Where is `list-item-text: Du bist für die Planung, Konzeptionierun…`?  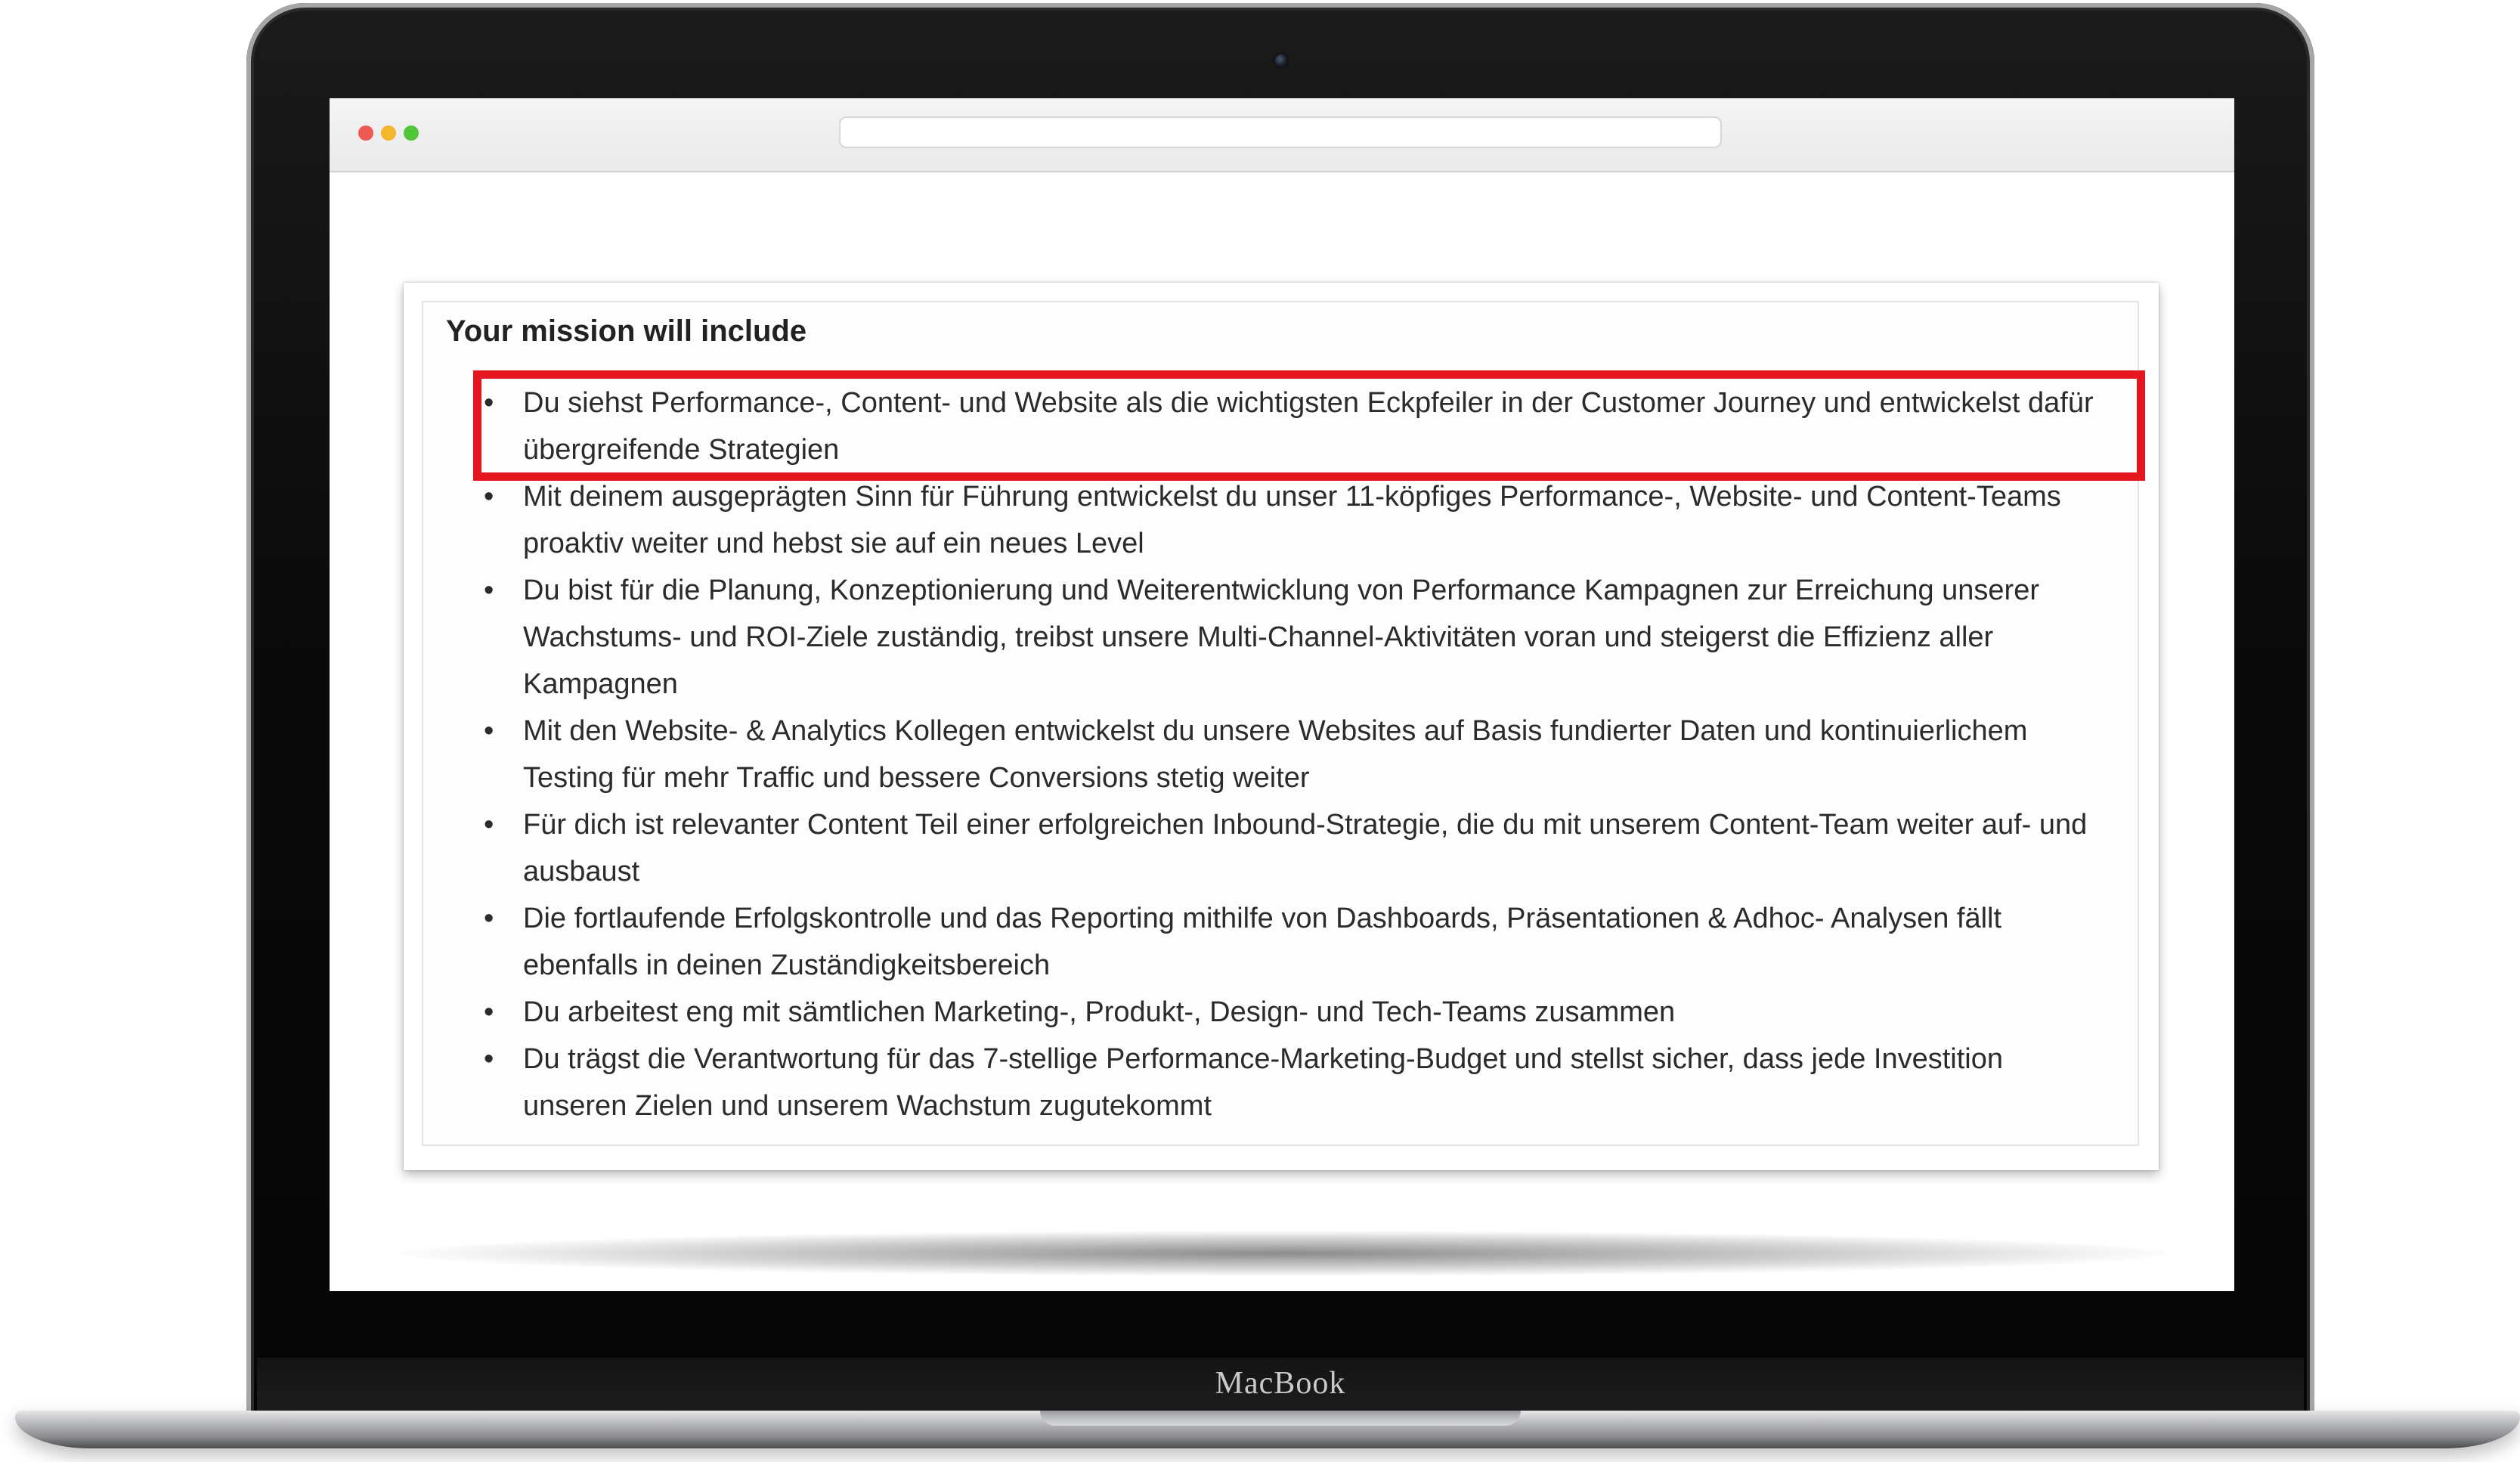
list-item-text: Du bist für die Planung, Konzeptionierun… is located at coordinates (1281, 637).